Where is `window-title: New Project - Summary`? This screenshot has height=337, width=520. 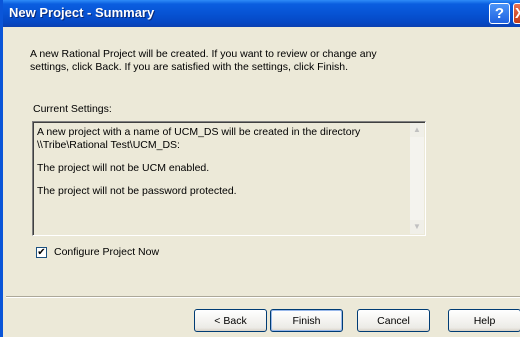
window-title: New Project - Summary is located at coordinates (82, 12).